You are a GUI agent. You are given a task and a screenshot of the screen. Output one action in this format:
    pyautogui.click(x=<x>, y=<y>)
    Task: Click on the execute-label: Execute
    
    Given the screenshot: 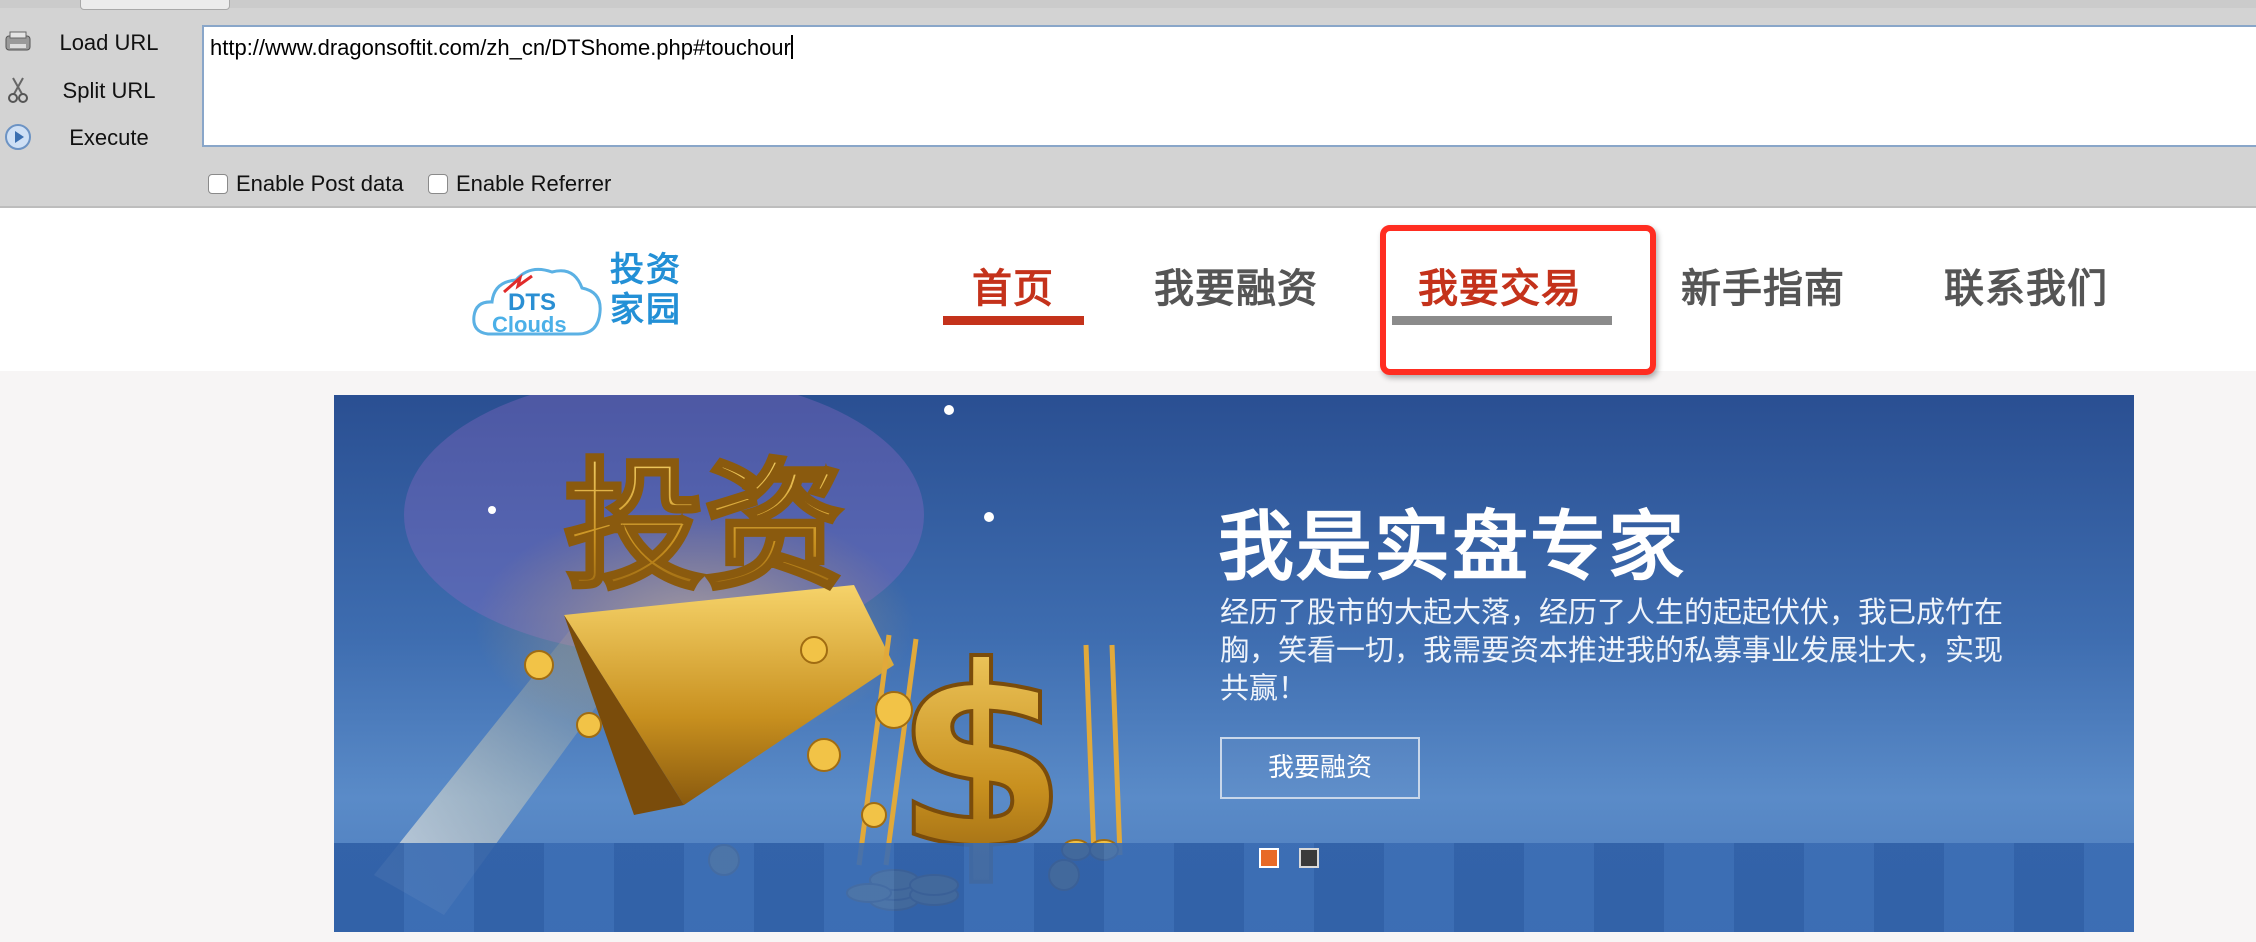 What is the action you would take?
    pyautogui.click(x=109, y=137)
    